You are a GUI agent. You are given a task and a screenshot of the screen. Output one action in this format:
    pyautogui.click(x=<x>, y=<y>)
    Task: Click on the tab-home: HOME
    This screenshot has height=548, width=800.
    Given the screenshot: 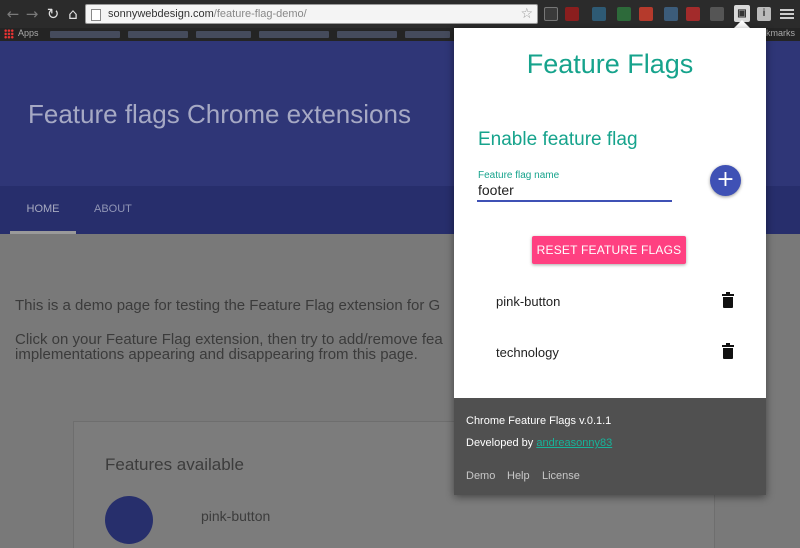 What is the action you would take?
    pyautogui.click(x=43, y=209)
    